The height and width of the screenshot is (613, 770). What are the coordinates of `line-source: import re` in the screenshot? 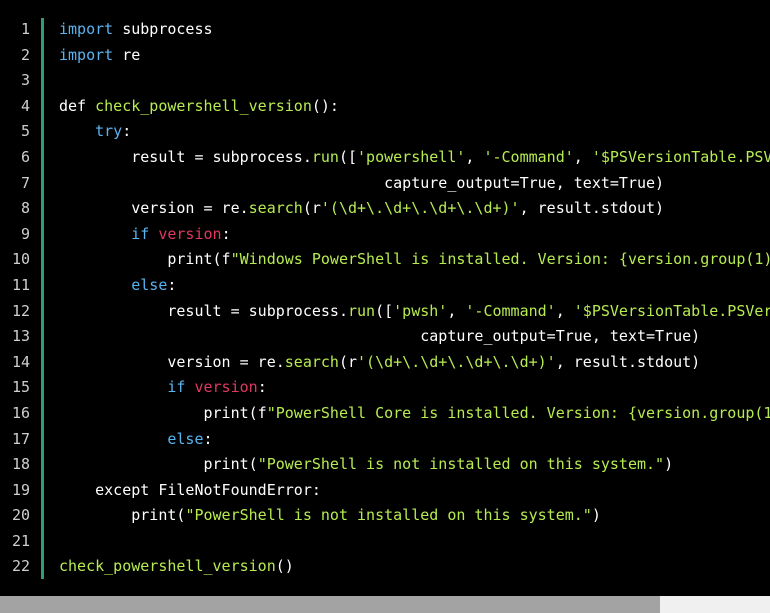 It's located at (99, 56).